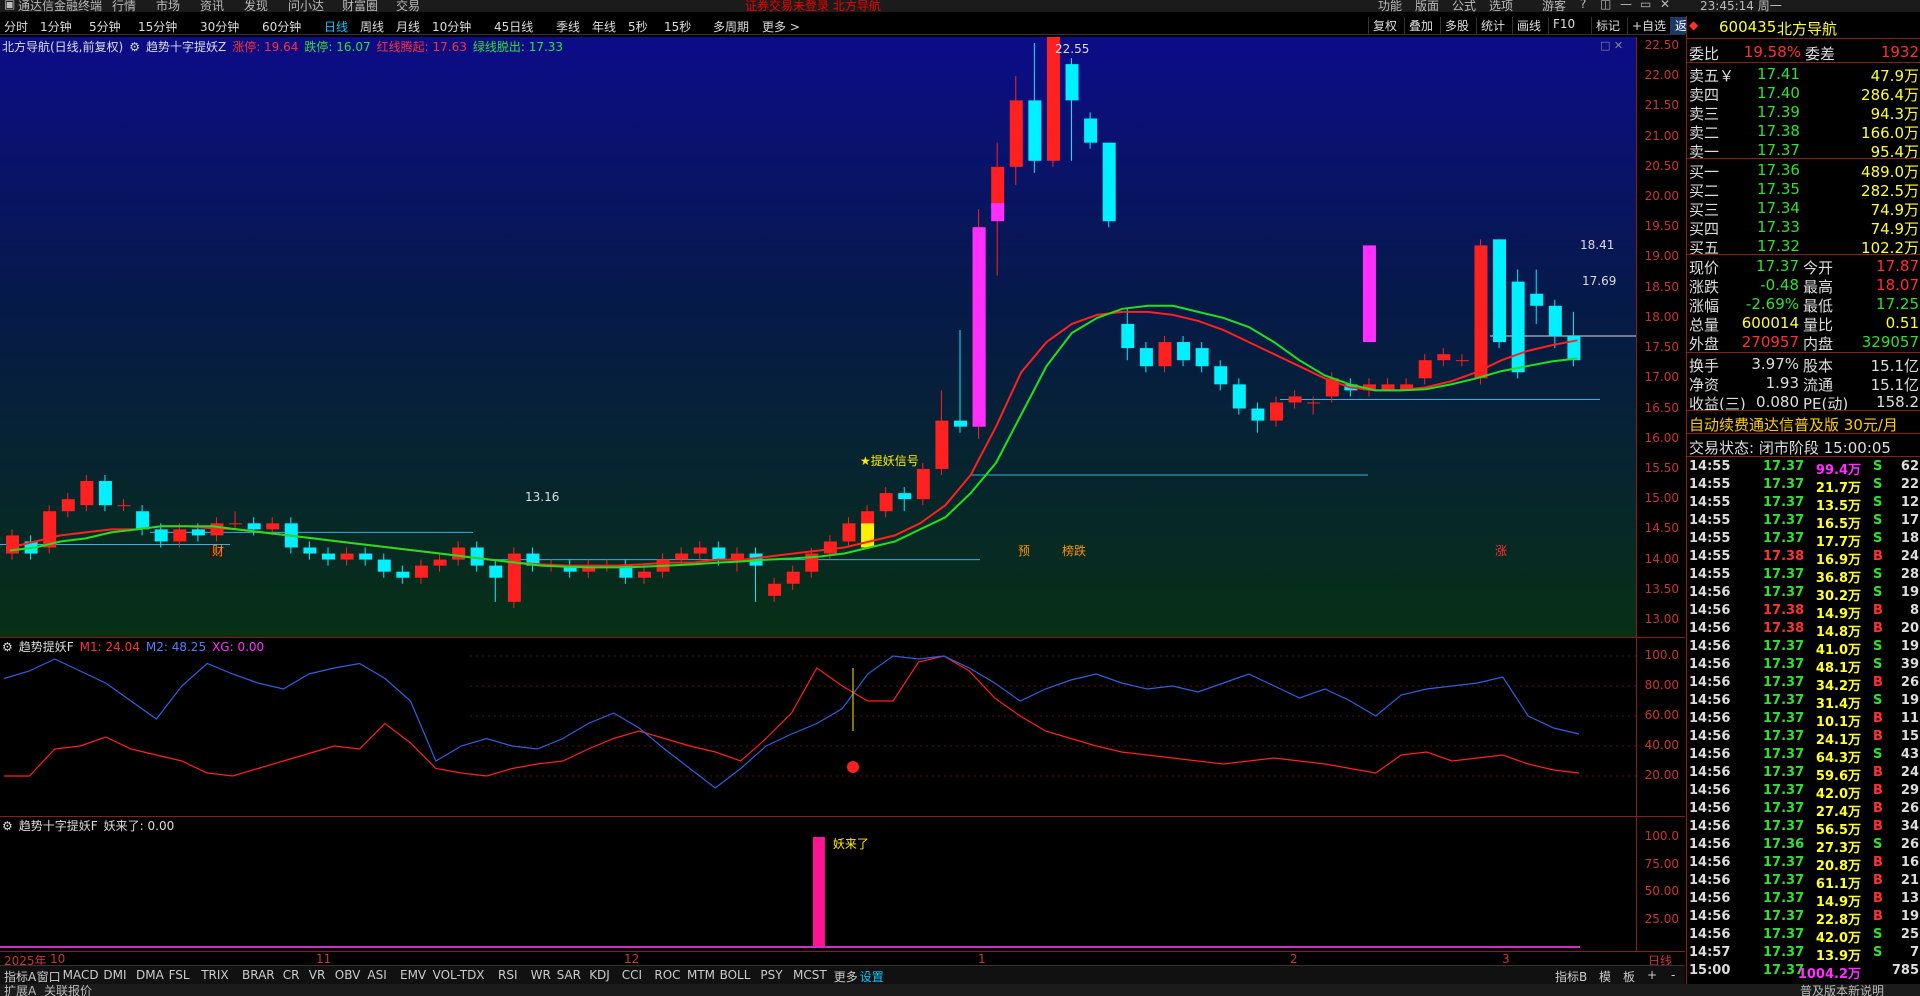  Describe the element at coordinates (16, 26) in the screenshot. I see `period-分时: 分时` at that location.